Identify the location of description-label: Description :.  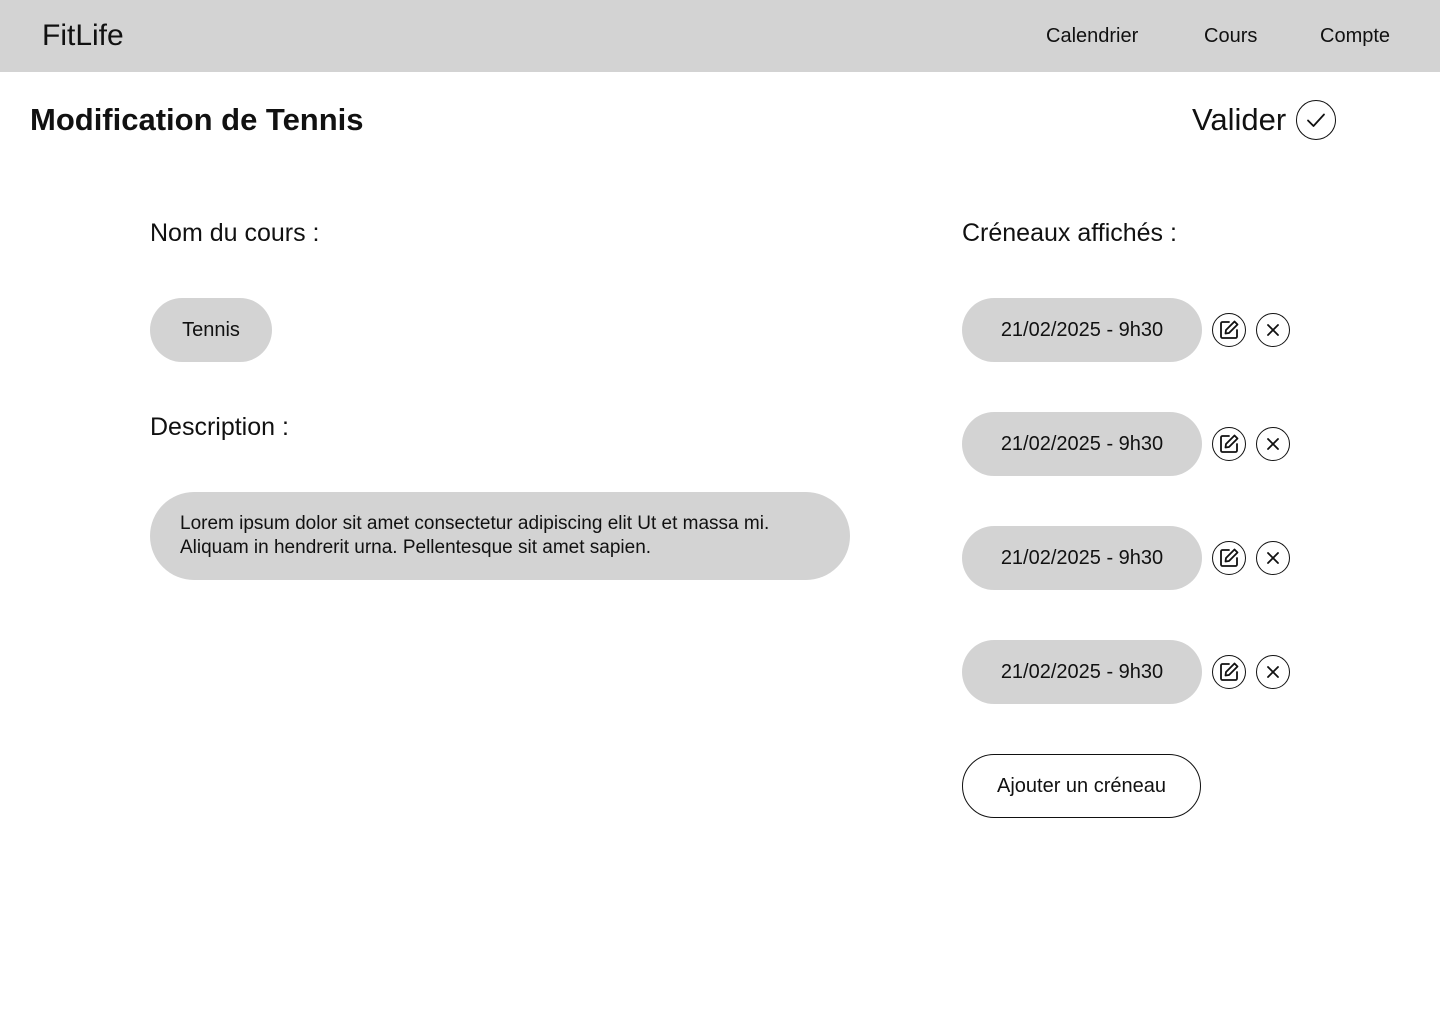
(219, 427).